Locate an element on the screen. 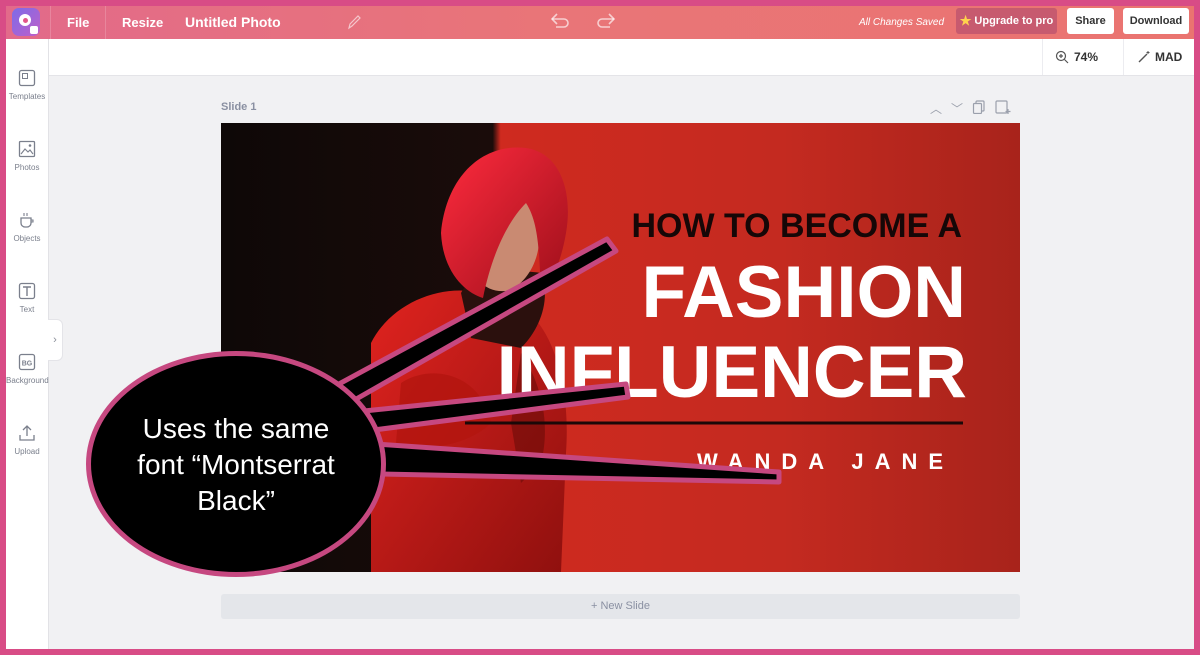  sidebar-item-label: Upload is located at coordinates (27, 451).